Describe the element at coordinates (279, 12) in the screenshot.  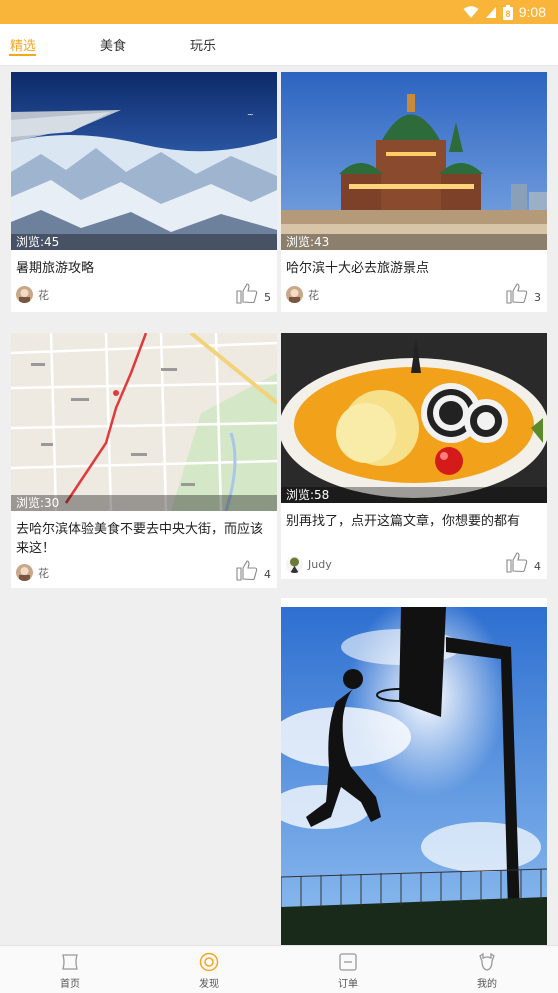
I see `status-bar: 8 9:08` at that location.